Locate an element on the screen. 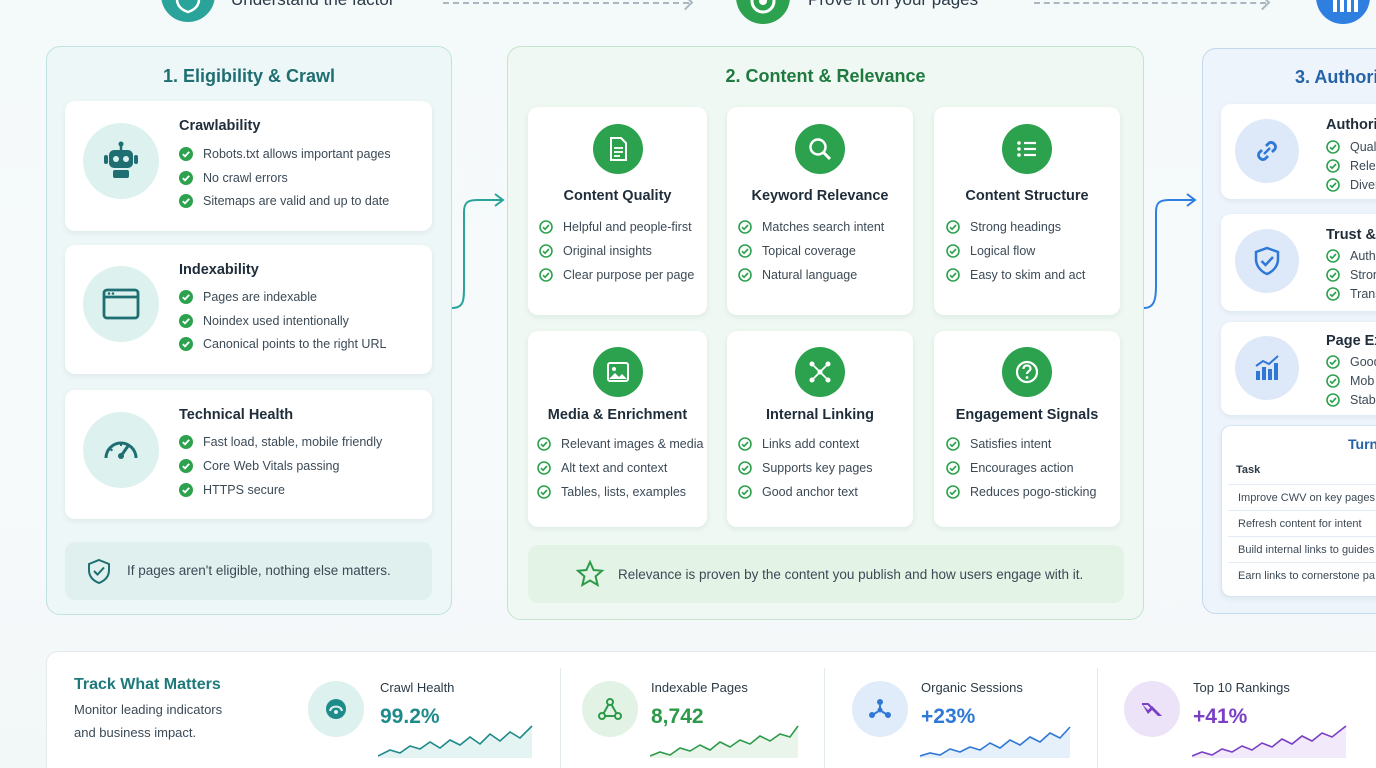 This screenshot has width=1376, height=768. check-item: Diver is located at coordinates (1351, 185).